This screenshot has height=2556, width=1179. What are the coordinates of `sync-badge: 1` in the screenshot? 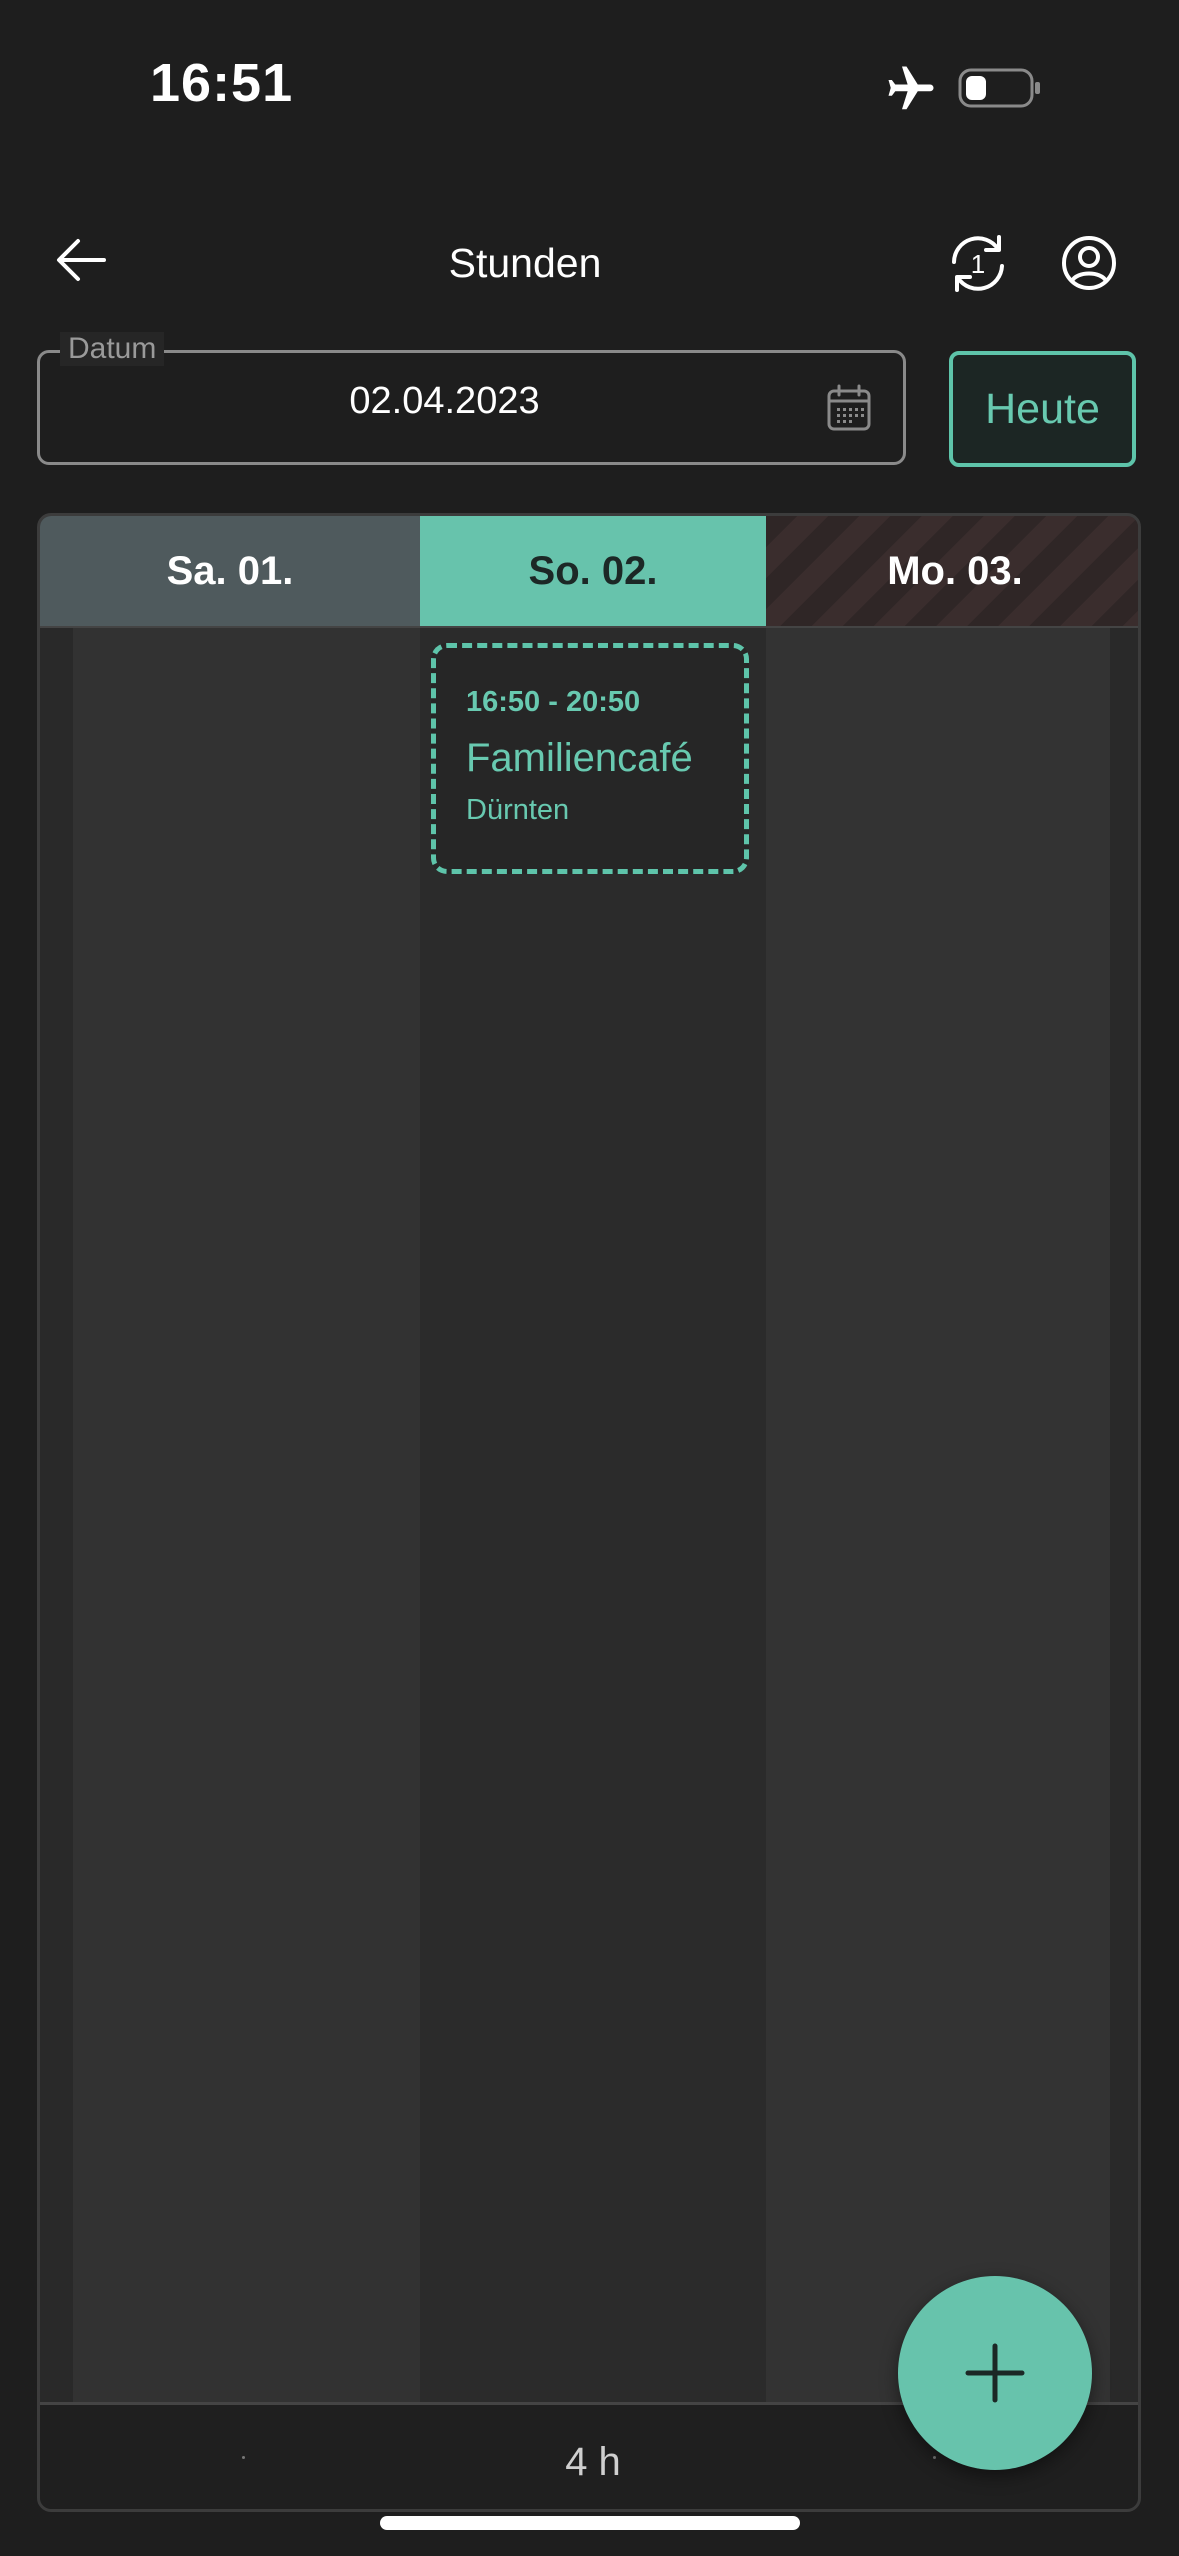 It's located at (978, 264).